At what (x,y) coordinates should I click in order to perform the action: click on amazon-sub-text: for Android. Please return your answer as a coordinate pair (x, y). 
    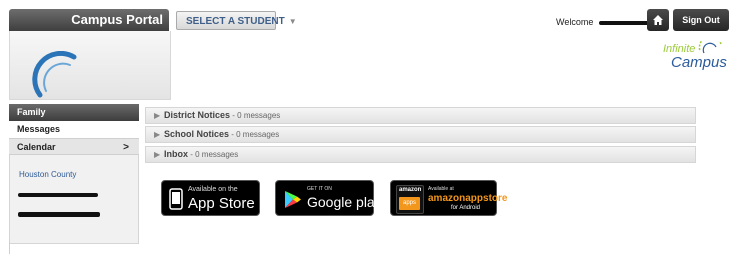
    Looking at the image, I should click on (466, 208).